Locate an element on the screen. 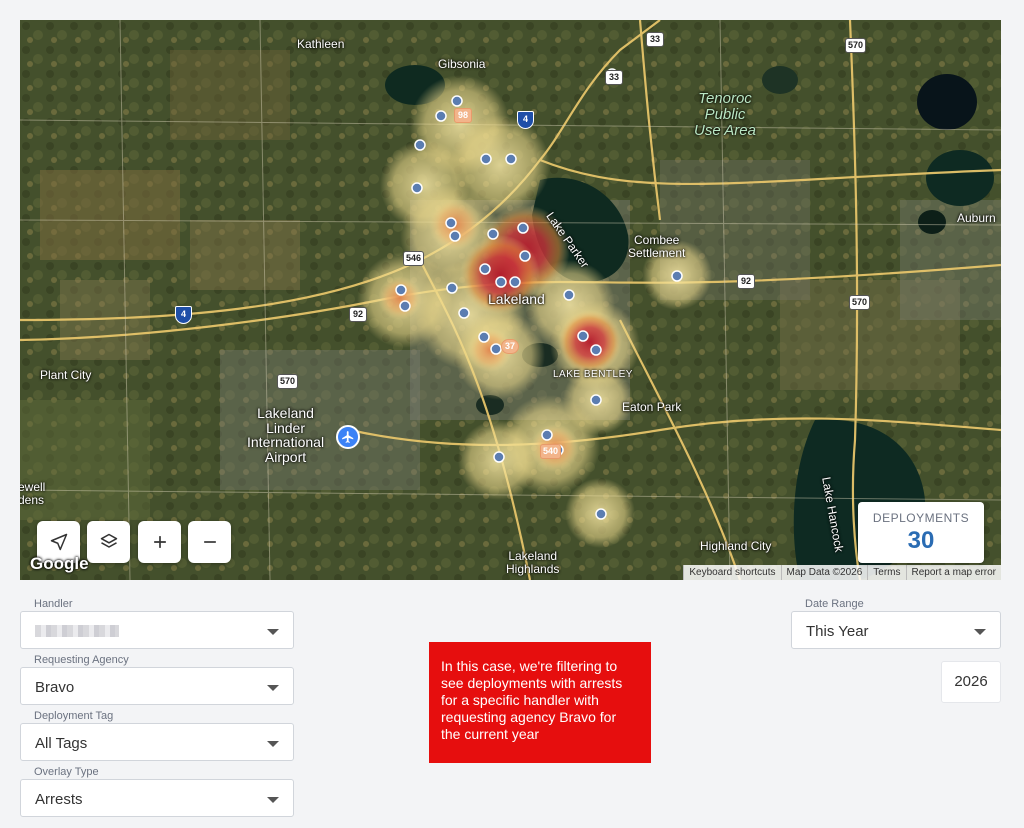  place-label-lake-bentley: LAKE BENTLEY is located at coordinates (593, 374).